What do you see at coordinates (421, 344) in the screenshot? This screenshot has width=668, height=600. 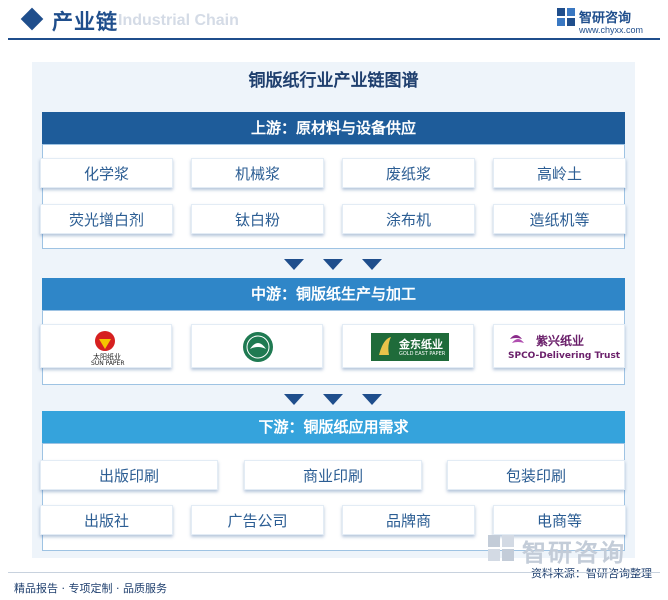 I see `logo-name: 金东纸业` at bounding box center [421, 344].